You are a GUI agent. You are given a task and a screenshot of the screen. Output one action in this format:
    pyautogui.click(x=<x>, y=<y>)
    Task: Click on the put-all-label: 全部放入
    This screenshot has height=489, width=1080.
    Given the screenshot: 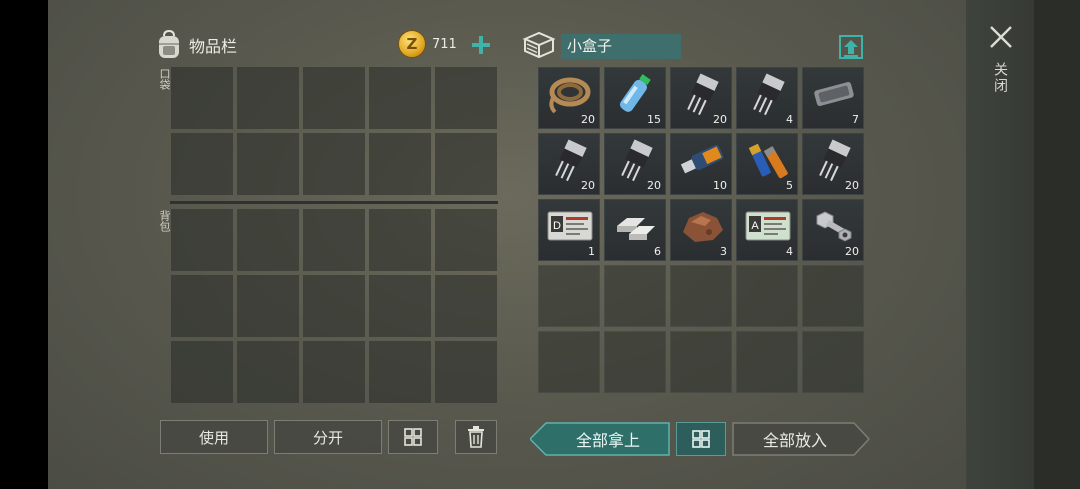 What is the action you would take?
    pyautogui.click(x=795, y=439)
    